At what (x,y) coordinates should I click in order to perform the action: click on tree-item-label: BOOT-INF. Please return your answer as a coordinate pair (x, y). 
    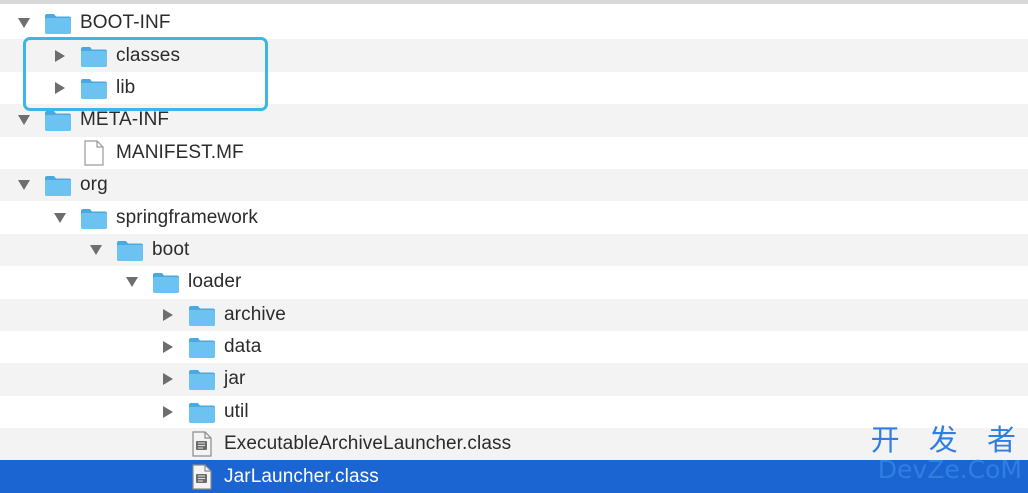
    Looking at the image, I should click on (125, 23).